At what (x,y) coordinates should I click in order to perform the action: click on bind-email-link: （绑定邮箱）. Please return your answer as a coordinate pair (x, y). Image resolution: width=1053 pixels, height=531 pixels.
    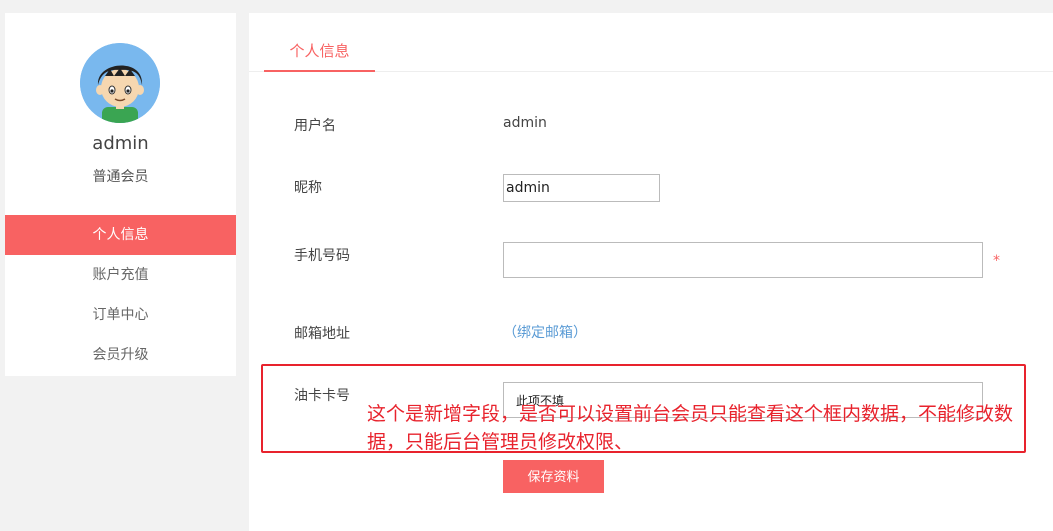
    Looking at the image, I should click on (545, 332).